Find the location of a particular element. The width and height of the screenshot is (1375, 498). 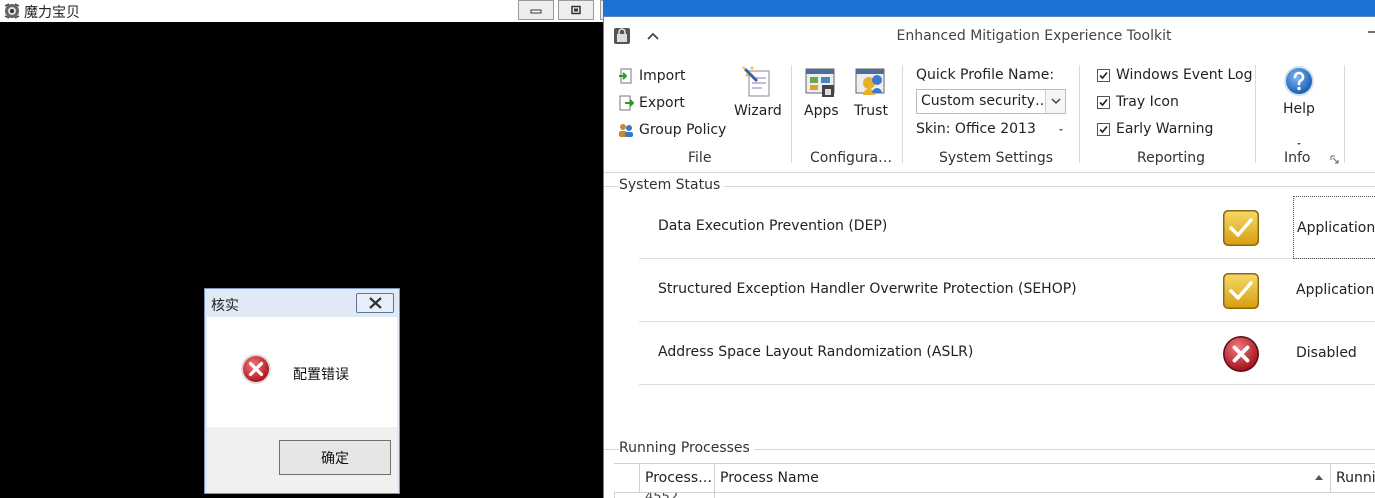

quick-profile-label: Quick Profile Name: is located at coordinates (985, 75).